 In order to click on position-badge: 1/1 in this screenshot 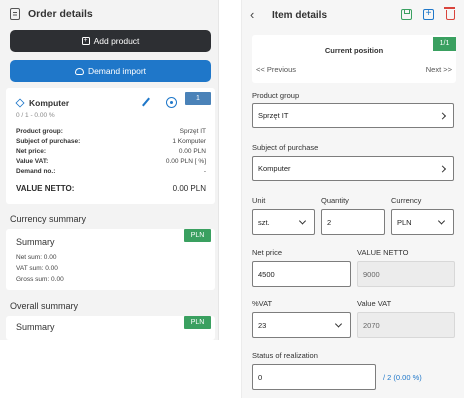, I will do `click(444, 44)`.